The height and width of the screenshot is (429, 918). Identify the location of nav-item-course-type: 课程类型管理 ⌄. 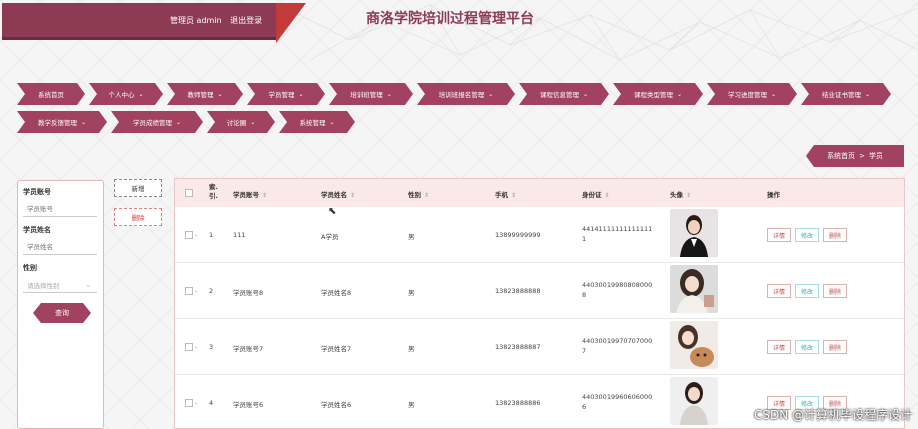
(658, 94).